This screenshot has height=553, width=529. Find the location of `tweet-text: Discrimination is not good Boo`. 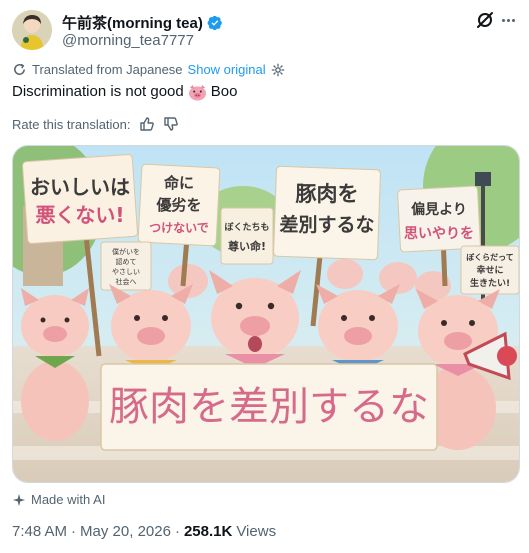

tweet-text: Discrimination is not good Boo is located at coordinates (124, 92).